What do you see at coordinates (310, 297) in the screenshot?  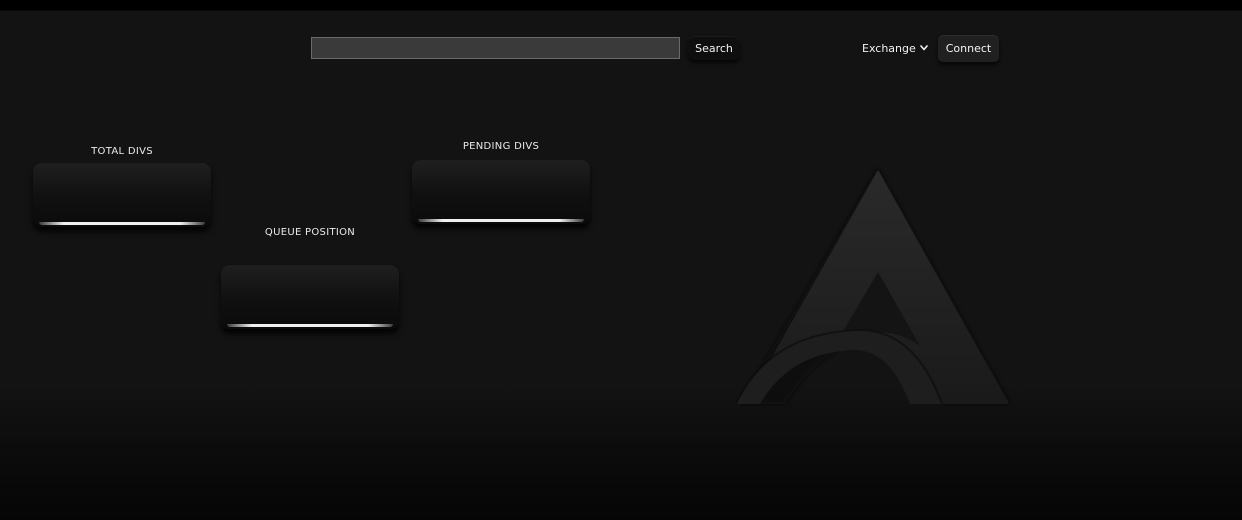 I see `queue-position-card` at bounding box center [310, 297].